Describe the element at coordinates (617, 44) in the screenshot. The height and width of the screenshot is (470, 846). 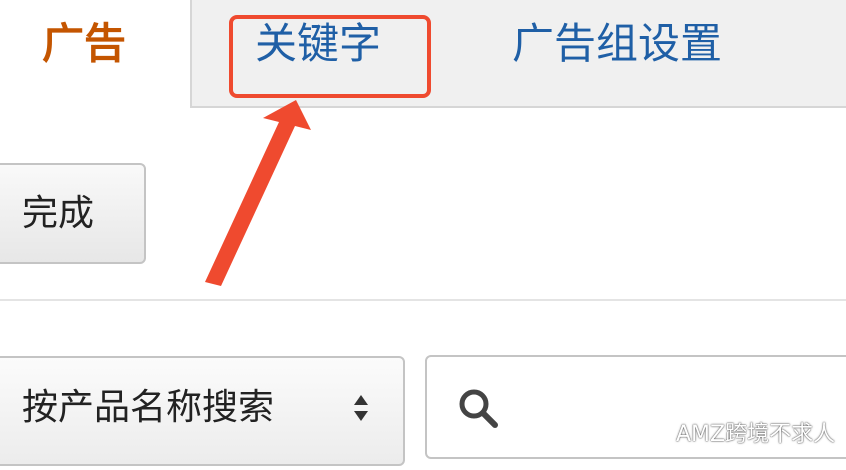
I see `tab-ad-group-settings: 广告组设置` at that location.